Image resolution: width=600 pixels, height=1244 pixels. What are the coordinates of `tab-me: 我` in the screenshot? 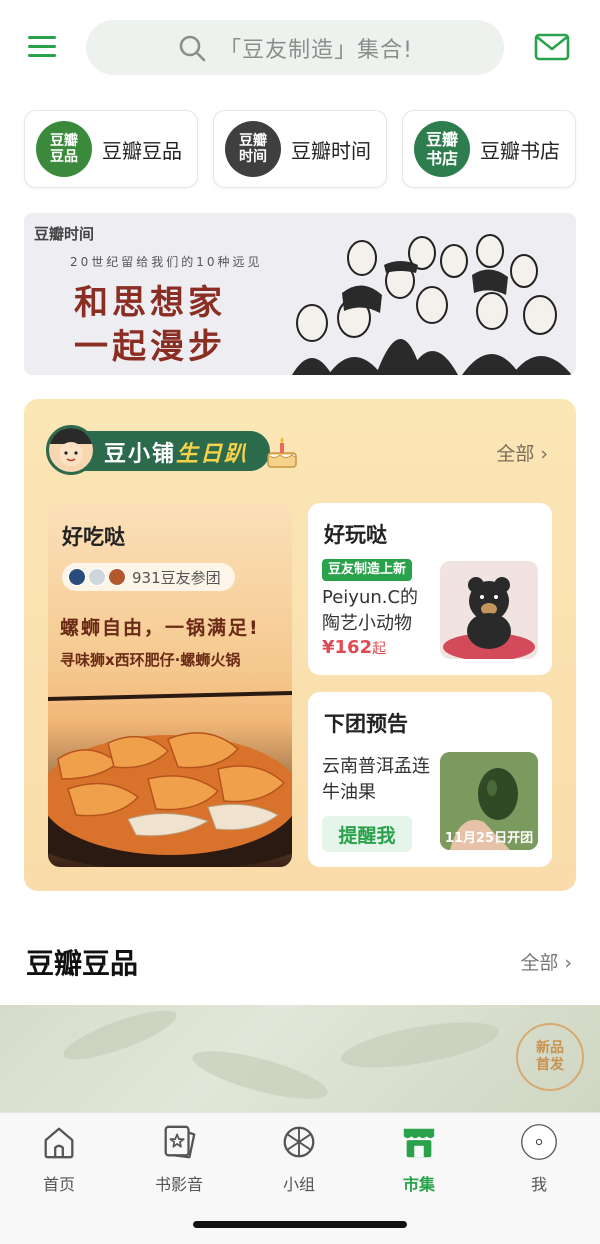 It's located at (539, 1159).